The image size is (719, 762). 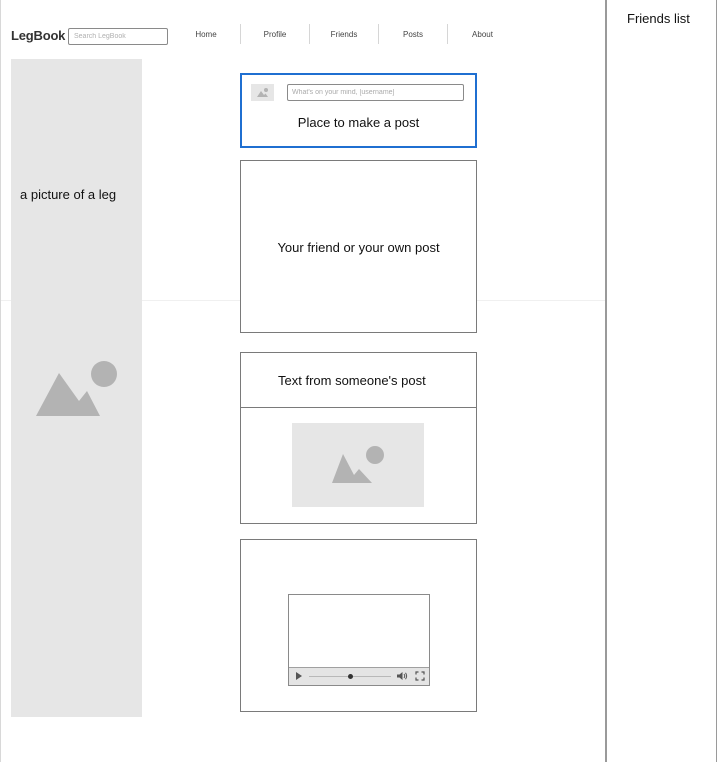 I want to click on post-composer: Place to make a post, so click(x=358, y=110).